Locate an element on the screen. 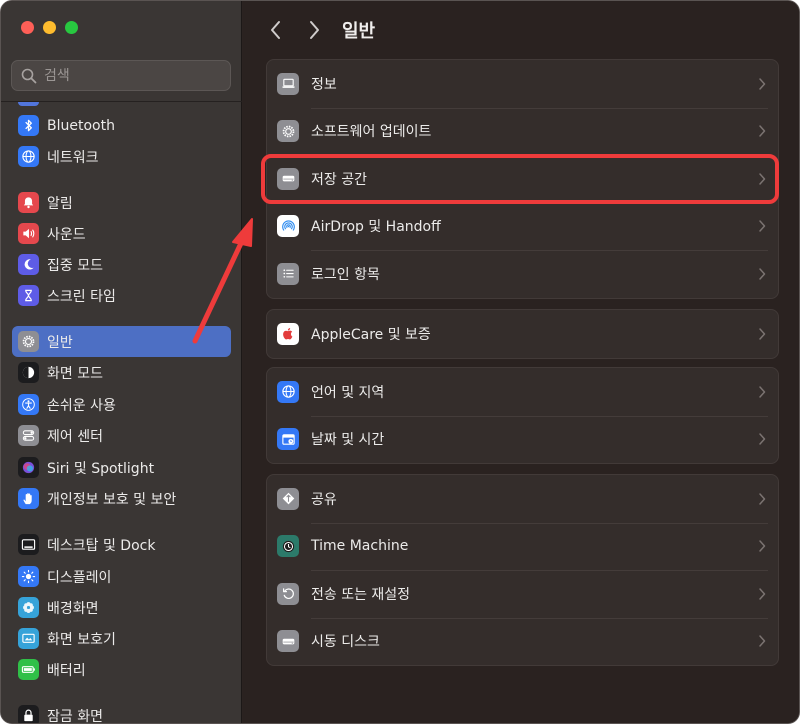 This screenshot has width=800, height=724. disk-icon is located at coordinates (288, 641).